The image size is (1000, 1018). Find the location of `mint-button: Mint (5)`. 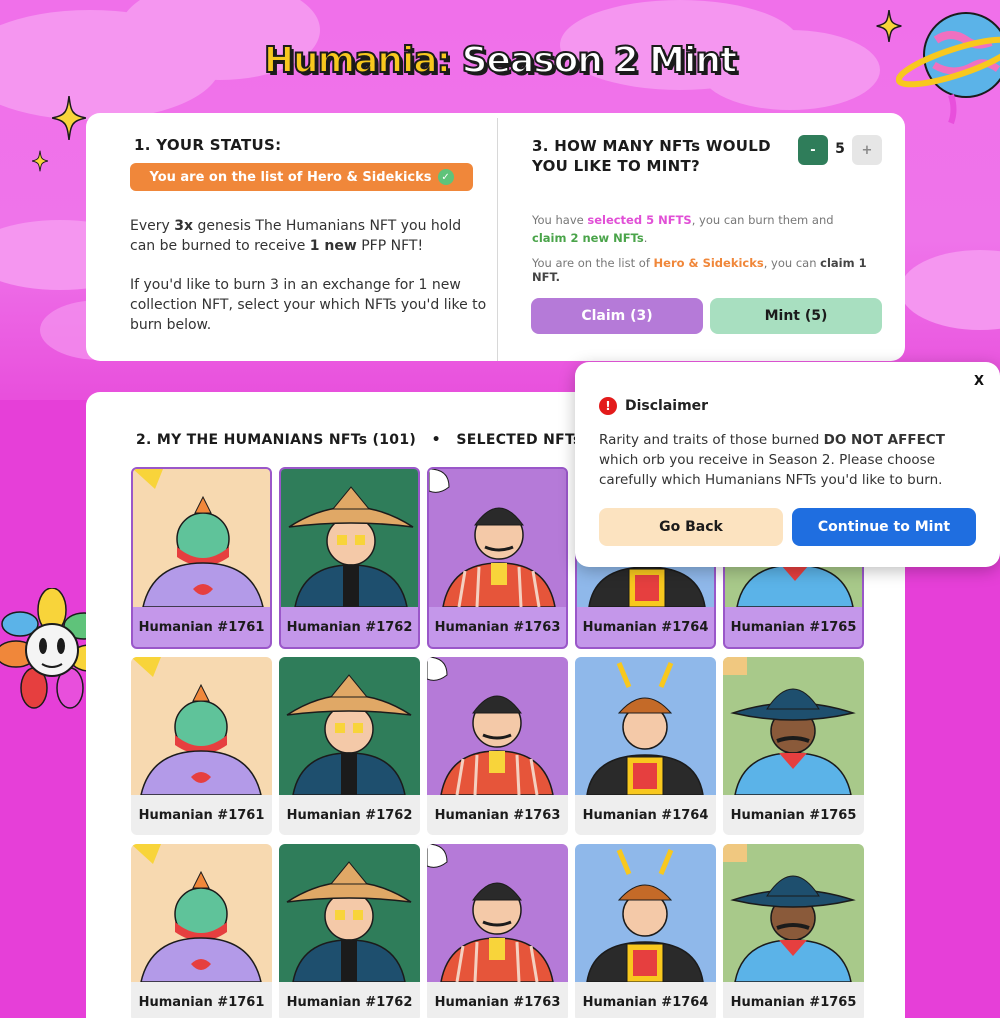

mint-button: Mint (5) is located at coordinates (796, 316).